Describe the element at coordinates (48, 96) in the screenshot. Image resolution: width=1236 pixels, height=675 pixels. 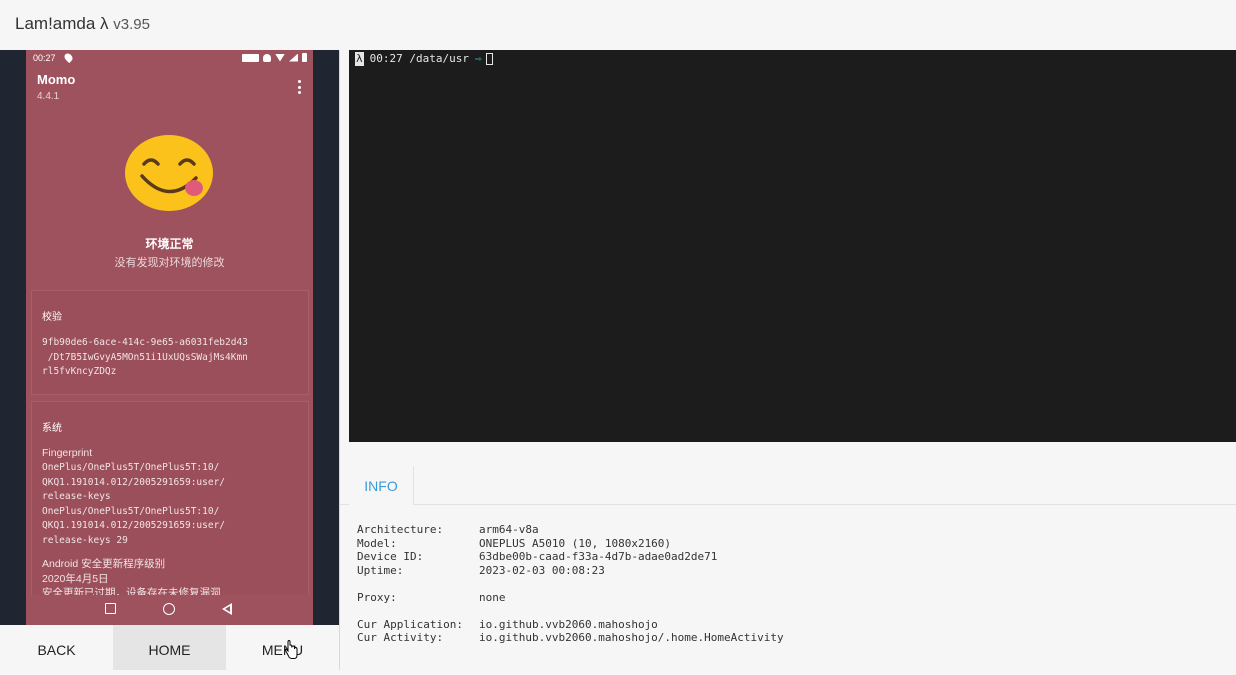
I see `momo-app-version: 4.4.1` at that location.